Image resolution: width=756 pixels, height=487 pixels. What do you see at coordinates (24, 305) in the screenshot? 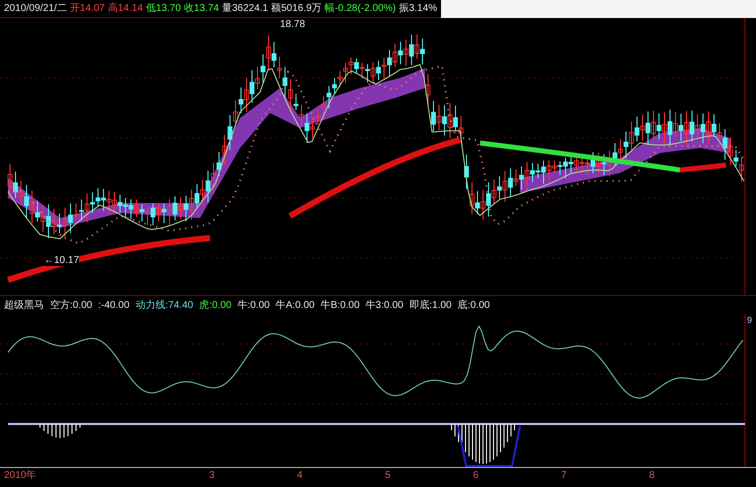
I see `indicator-name: 超级黑马` at bounding box center [24, 305].